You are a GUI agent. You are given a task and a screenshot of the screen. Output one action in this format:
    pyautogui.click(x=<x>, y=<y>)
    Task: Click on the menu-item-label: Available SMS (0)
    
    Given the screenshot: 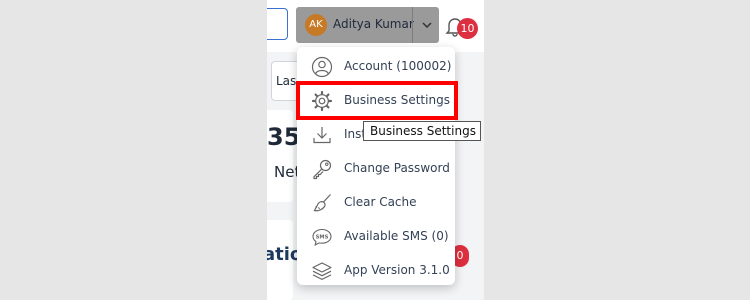 What is the action you would take?
    pyautogui.click(x=396, y=236)
    